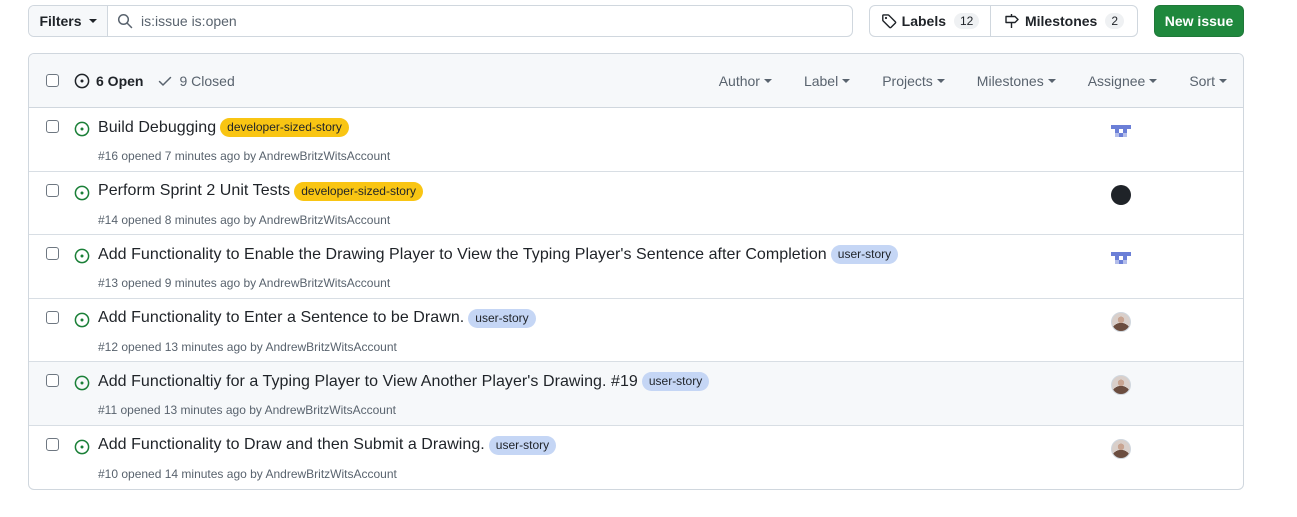 The height and width of the screenshot is (517, 1297). What do you see at coordinates (157, 128) in the screenshot?
I see `issue-title-link: Build Debugging` at bounding box center [157, 128].